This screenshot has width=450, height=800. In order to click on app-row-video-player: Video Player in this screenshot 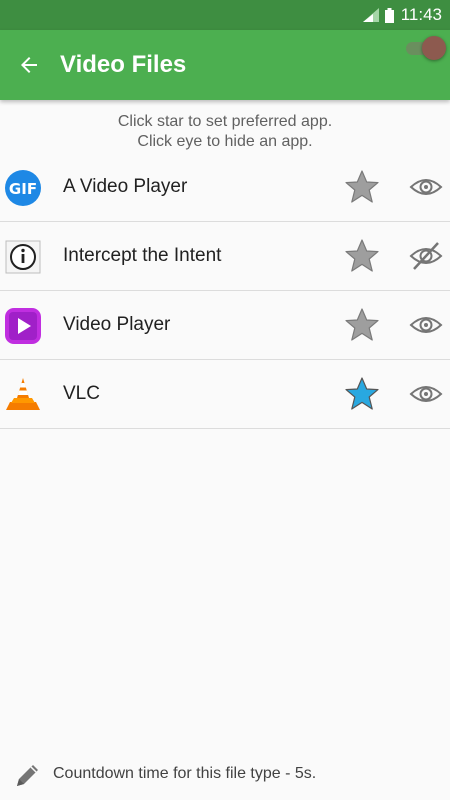, I will do `click(225, 325)`.